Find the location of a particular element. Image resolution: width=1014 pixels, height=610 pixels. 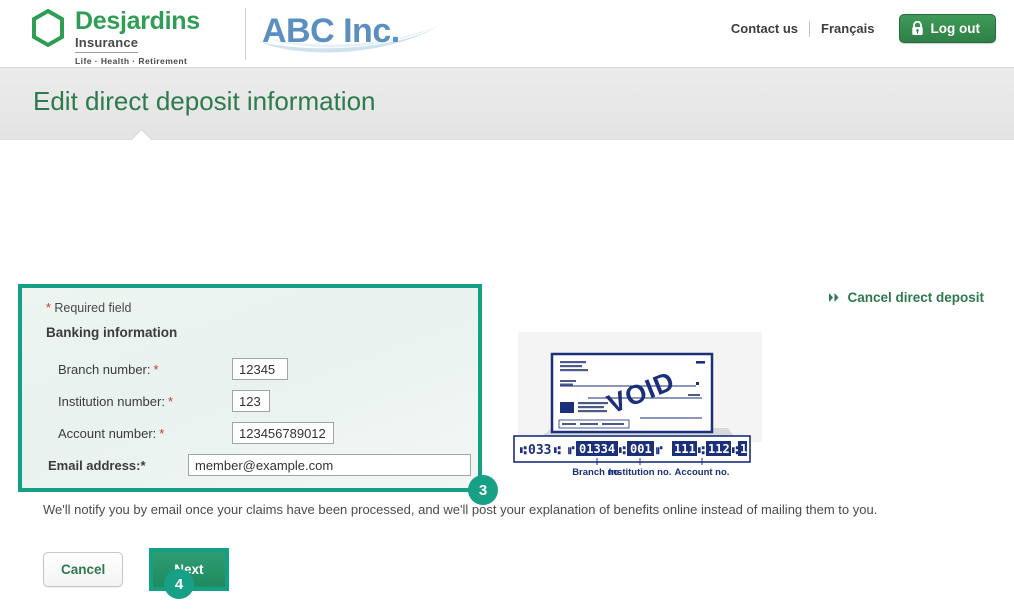

title-notch is located at coordinates (142, 133).